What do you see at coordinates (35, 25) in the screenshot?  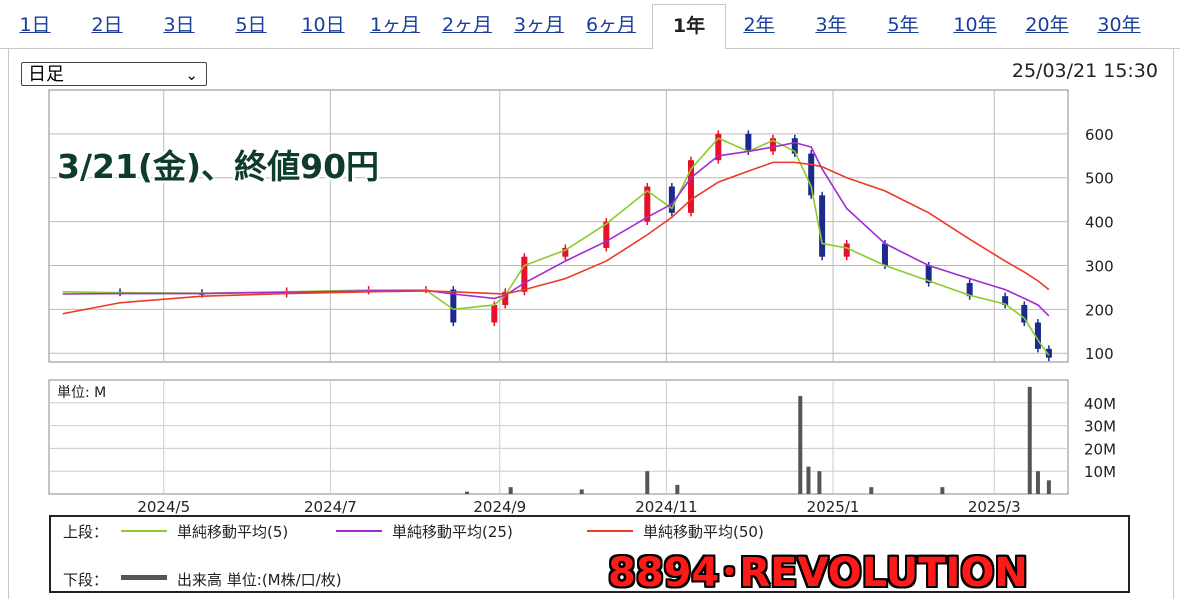 I see `tab-0: 1日` at bounding box center [35, 25].